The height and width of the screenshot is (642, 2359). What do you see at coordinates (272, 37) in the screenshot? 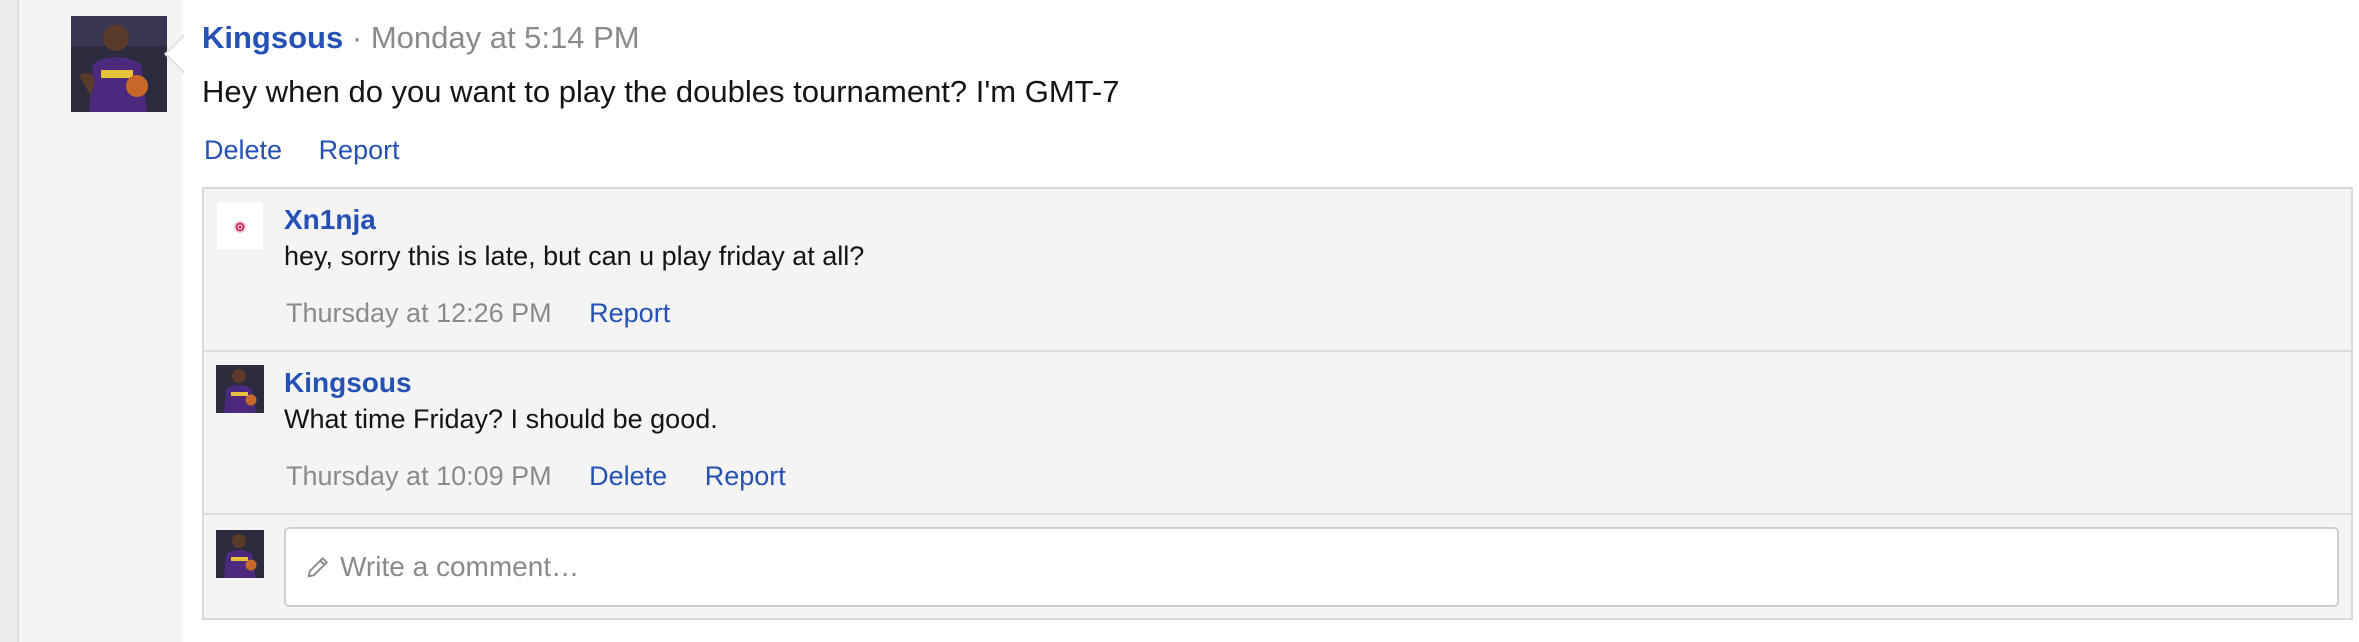
I see `post-author-link: Kingsous` at bounding box center [272, 37].